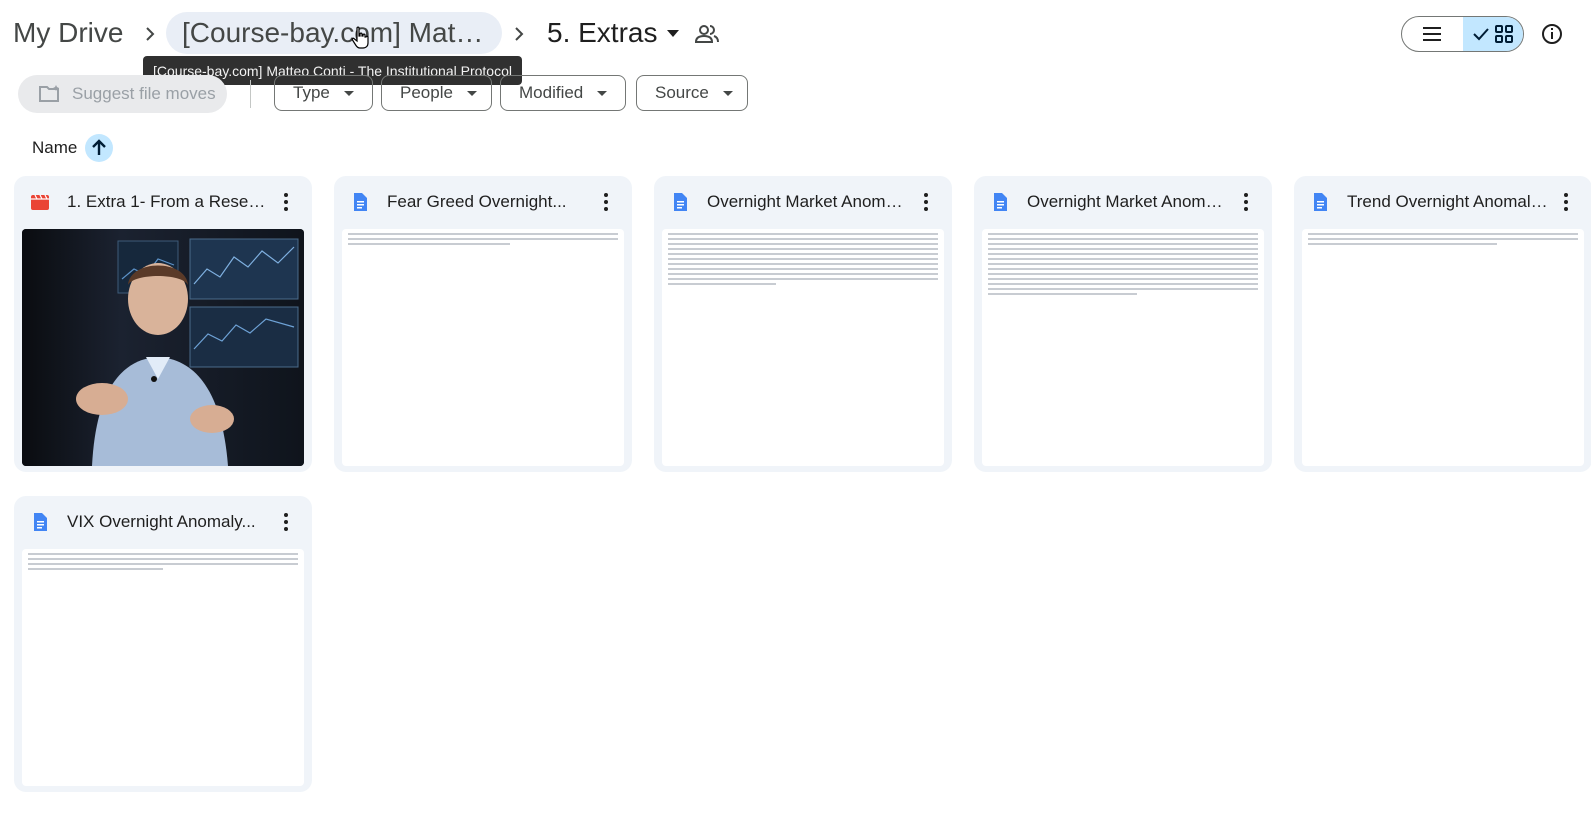 The height and width of the screenshot is (818, 1591). I want to click on sort-ascending-button, so click(99, 148).